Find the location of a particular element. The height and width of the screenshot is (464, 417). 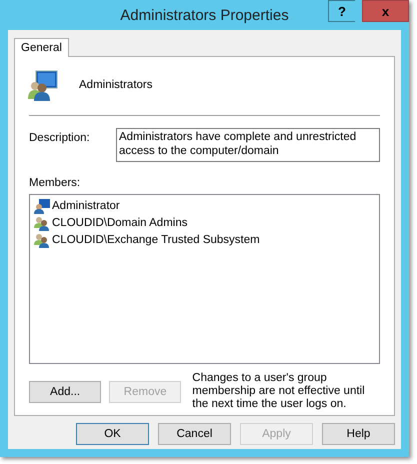

user-computer-icon is located at coordinates (42, 206).